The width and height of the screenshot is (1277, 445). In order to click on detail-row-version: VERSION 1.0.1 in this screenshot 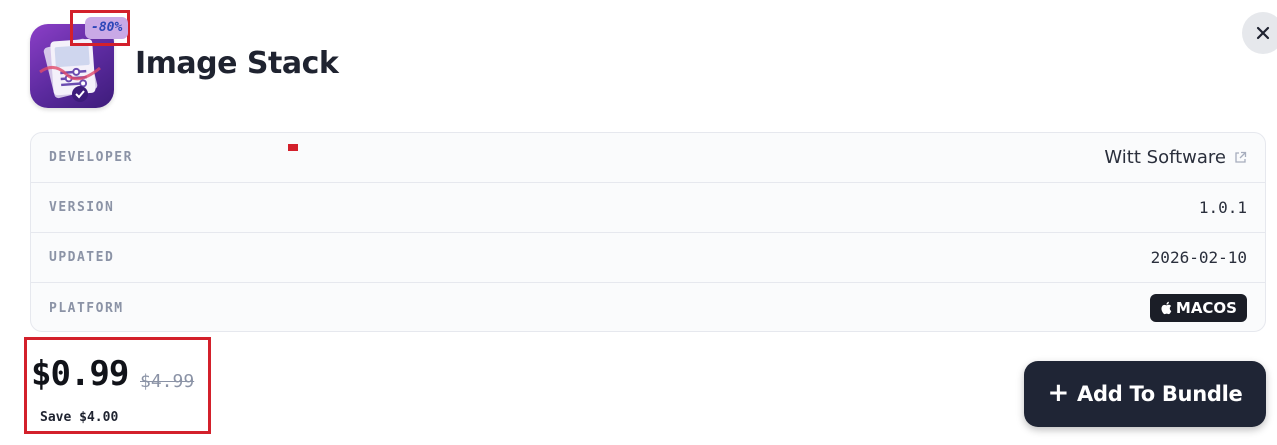, I will do `click(648, 208)`.